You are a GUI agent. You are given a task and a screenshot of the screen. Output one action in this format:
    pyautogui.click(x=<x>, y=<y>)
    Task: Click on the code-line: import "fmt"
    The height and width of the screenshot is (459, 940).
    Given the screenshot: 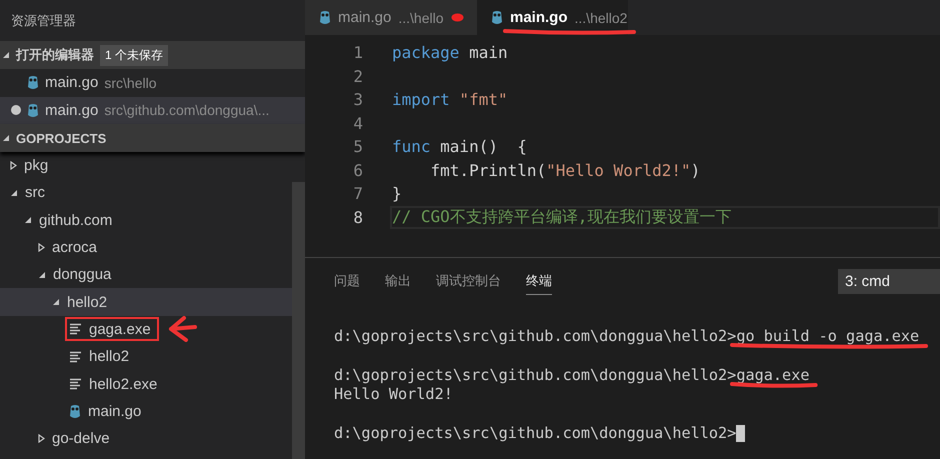 What is the action you would take?
    pyautogui.click(x=450, y=100)
    